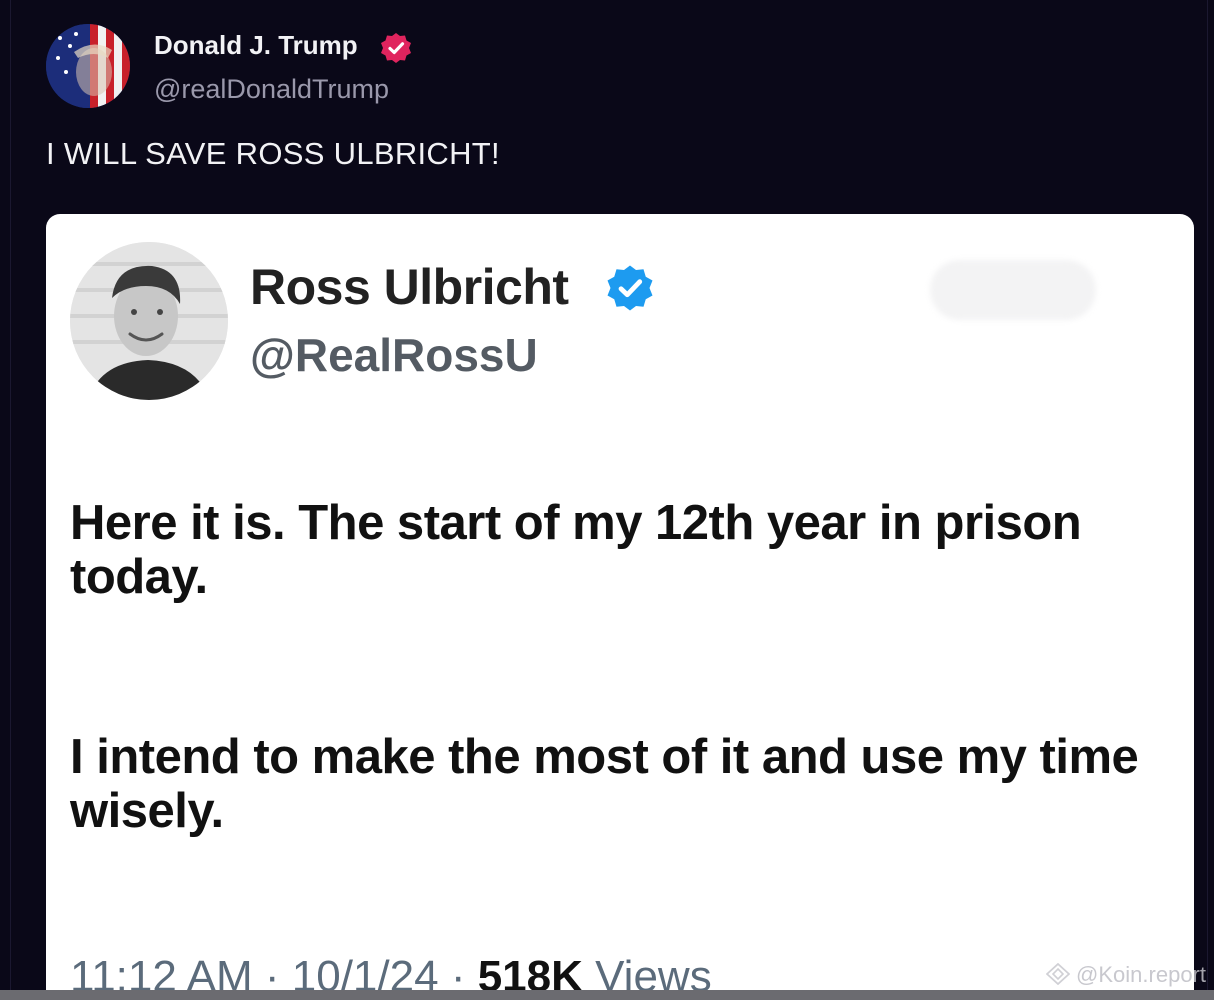 This screenshot has height=1000, width=1214. I want to click on watermark: @Koin.report, so click(1126, 975).